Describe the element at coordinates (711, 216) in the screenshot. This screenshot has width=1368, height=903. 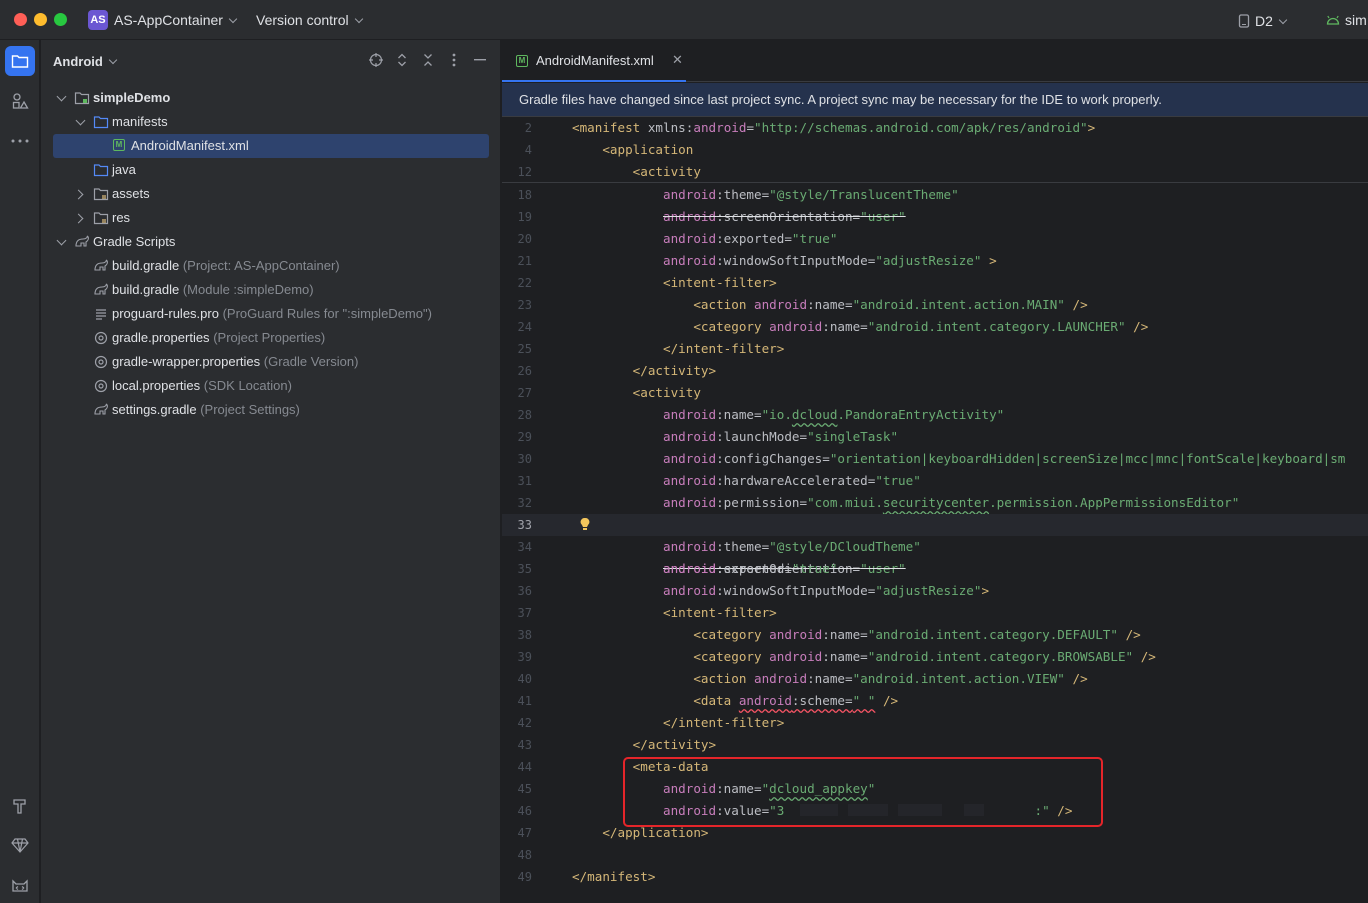
I see `code-line: 19 android:screenOrientation="user"` at that location.